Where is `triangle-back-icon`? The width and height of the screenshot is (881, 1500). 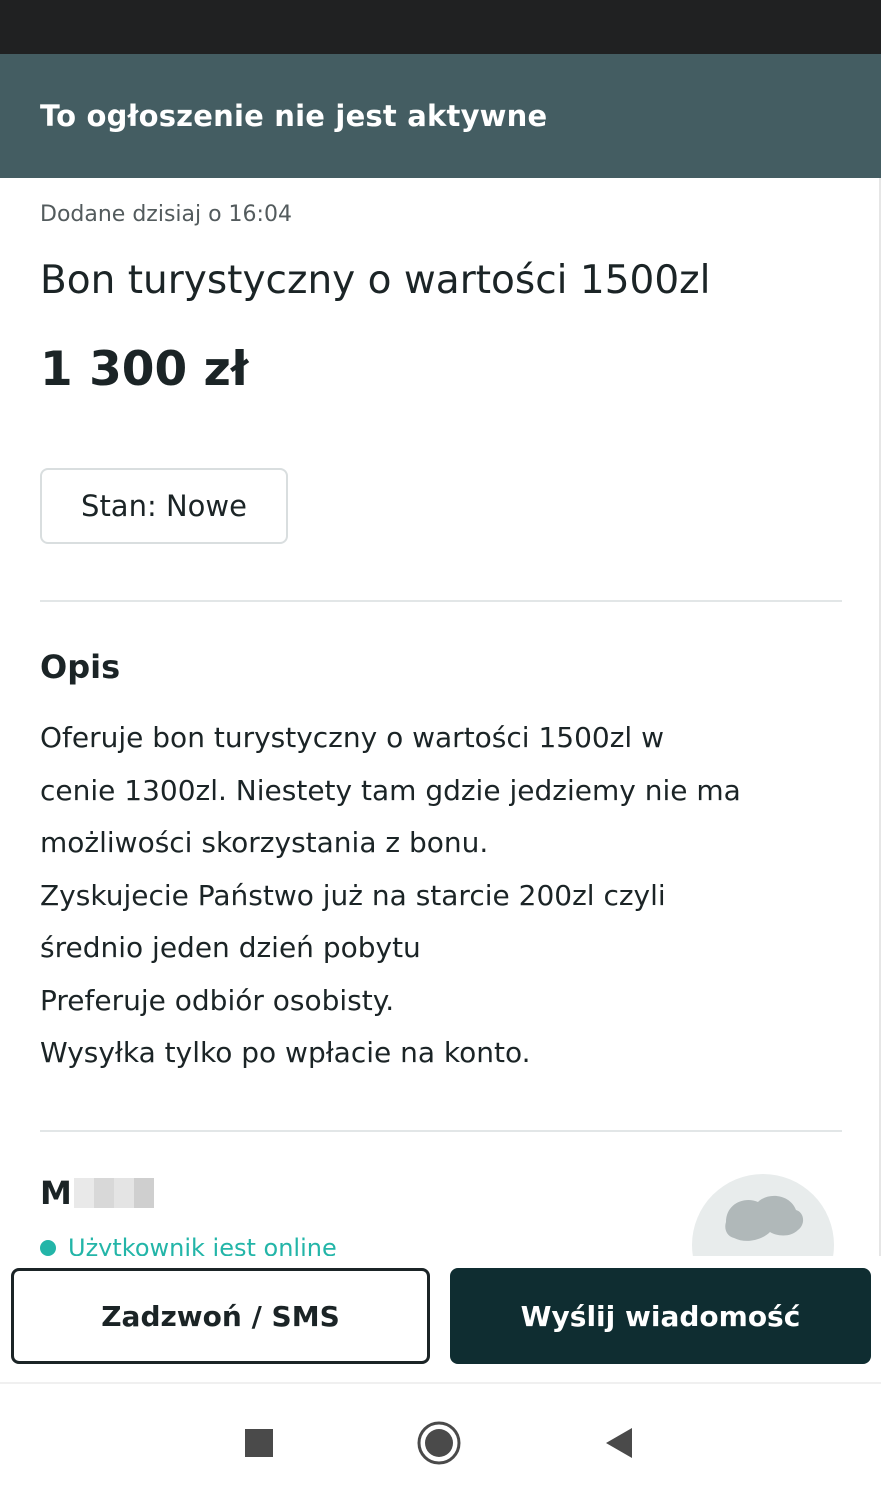
triangle-back-icon is located at coordinates (619, 1443).